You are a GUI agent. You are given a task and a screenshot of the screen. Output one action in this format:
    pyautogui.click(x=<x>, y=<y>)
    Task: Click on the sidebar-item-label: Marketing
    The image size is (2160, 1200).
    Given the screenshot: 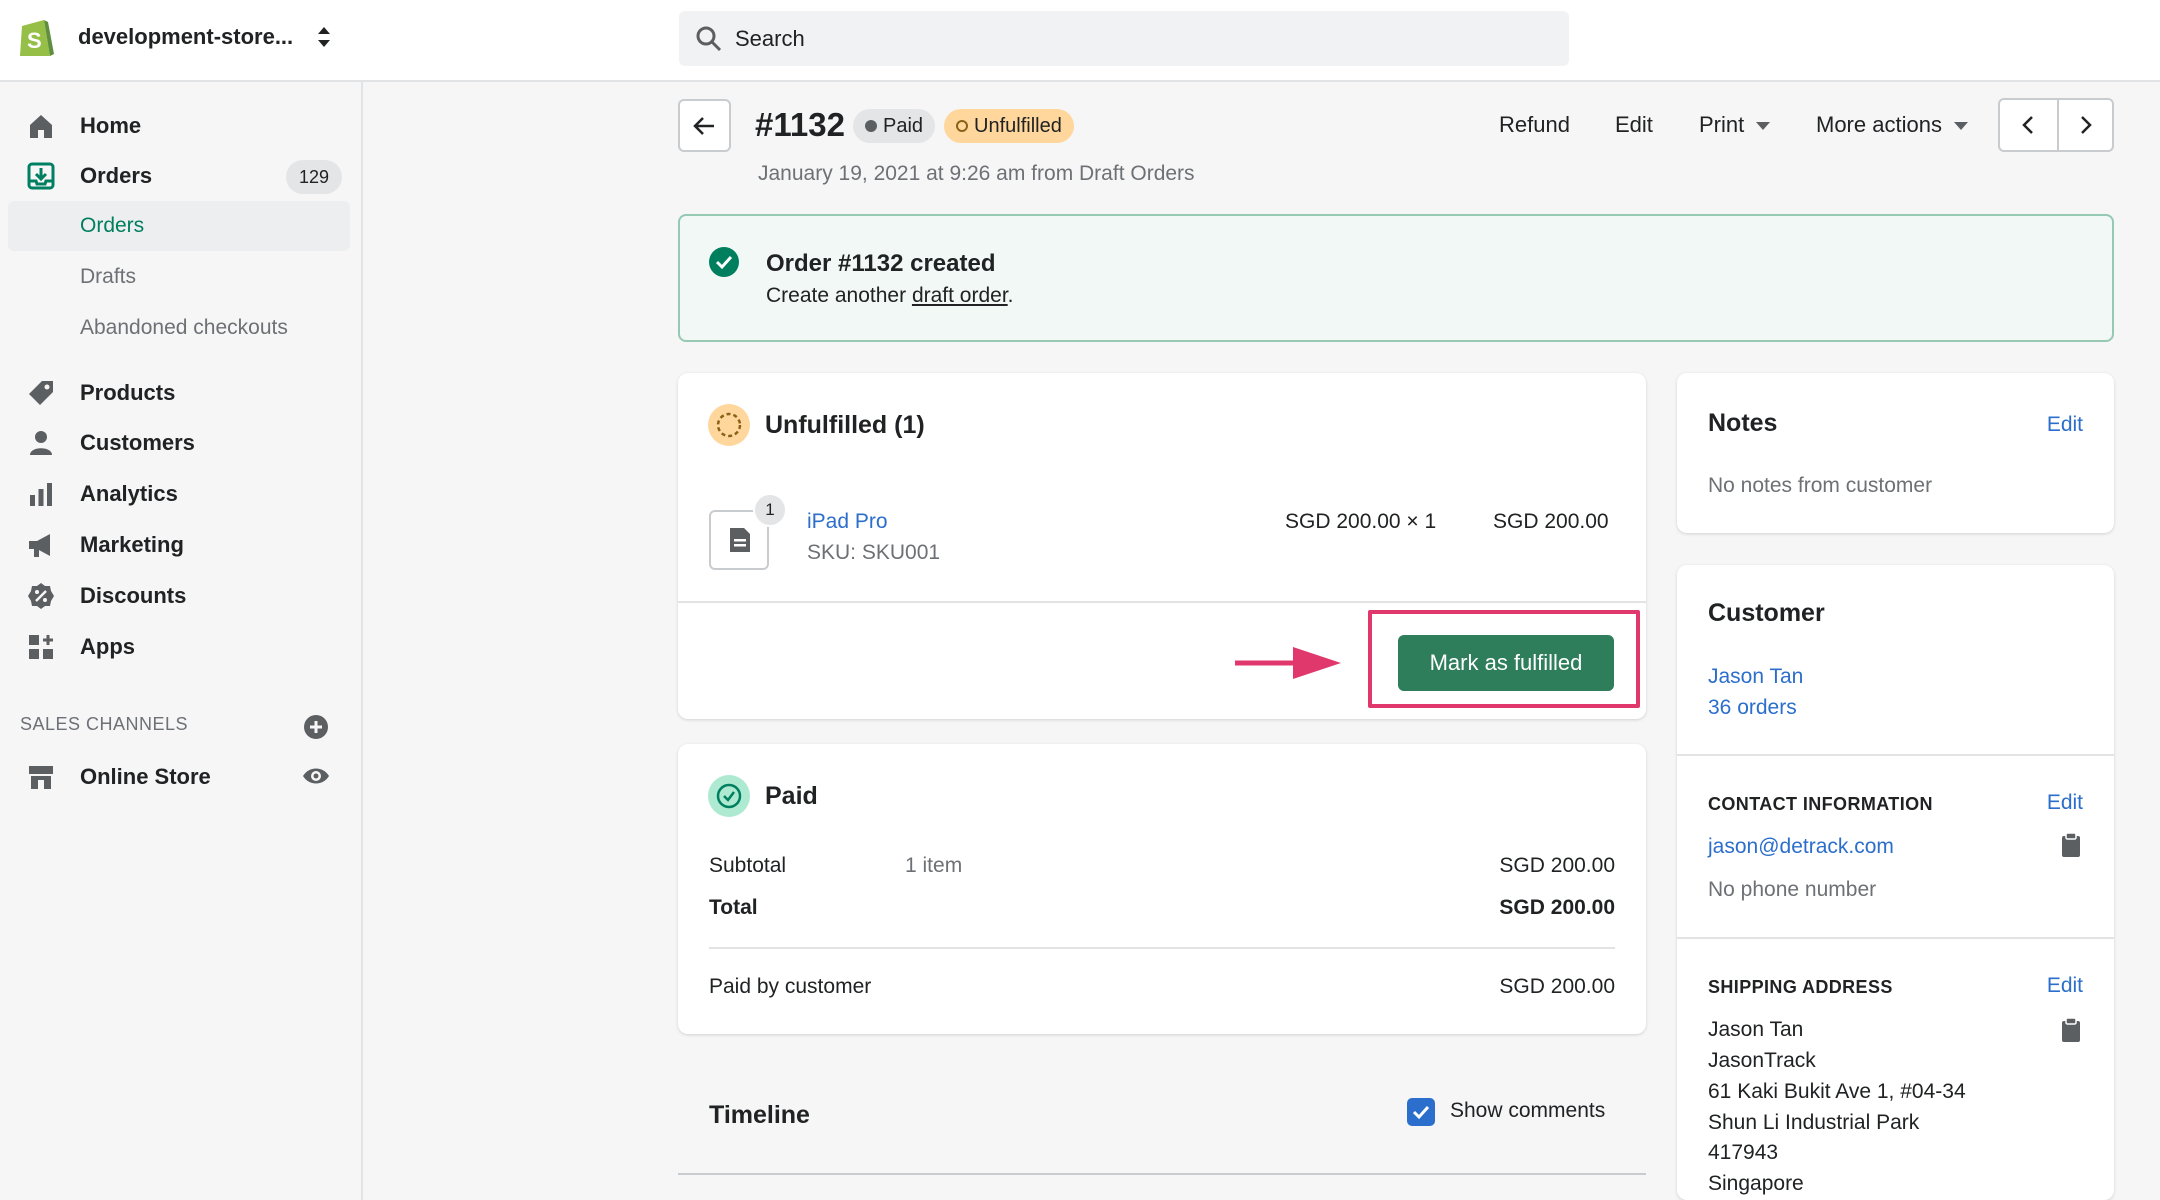 What is the action you would take?
    pyautogui.click(x=132, y=544)
    